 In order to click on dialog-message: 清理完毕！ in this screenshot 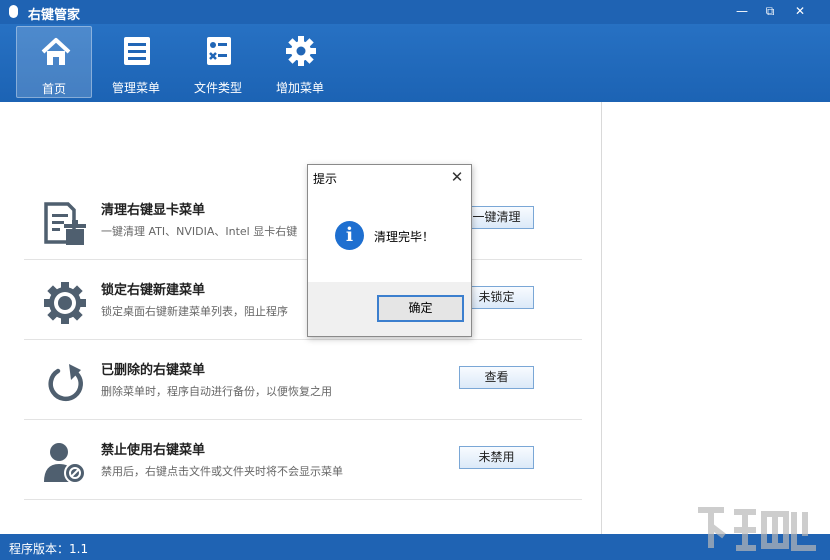, I will do `click(404, 237)`.